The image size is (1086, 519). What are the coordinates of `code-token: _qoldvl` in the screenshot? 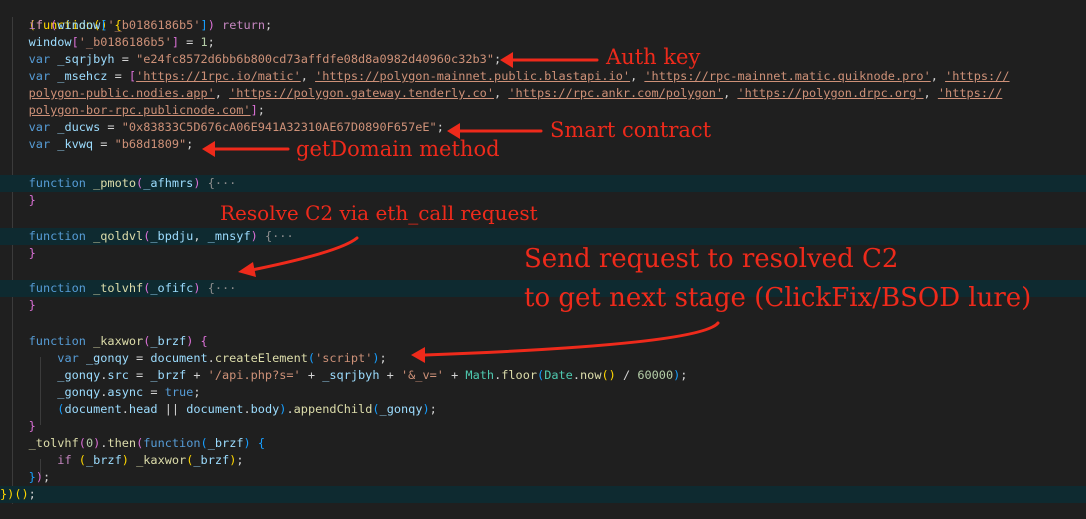 It's located at (118, 236).